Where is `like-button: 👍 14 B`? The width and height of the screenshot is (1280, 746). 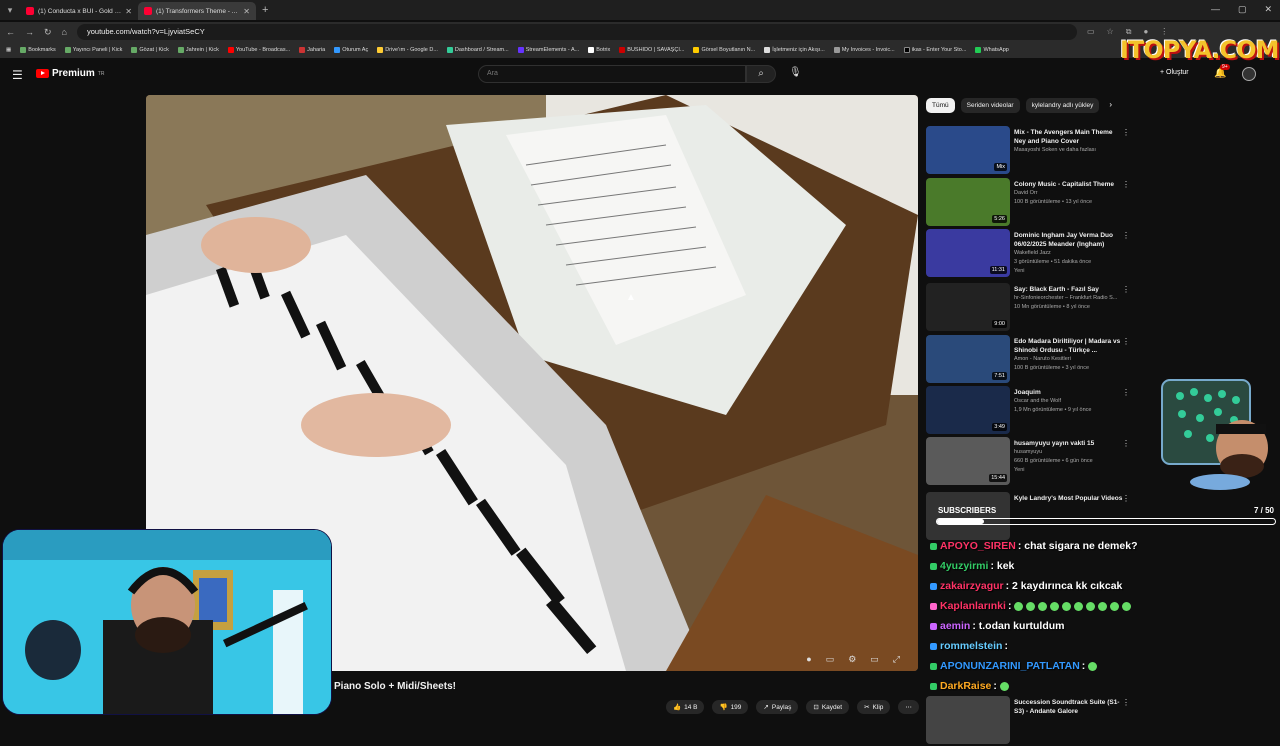
like-button: 👍 14 B is located at coordinates (685, 707).